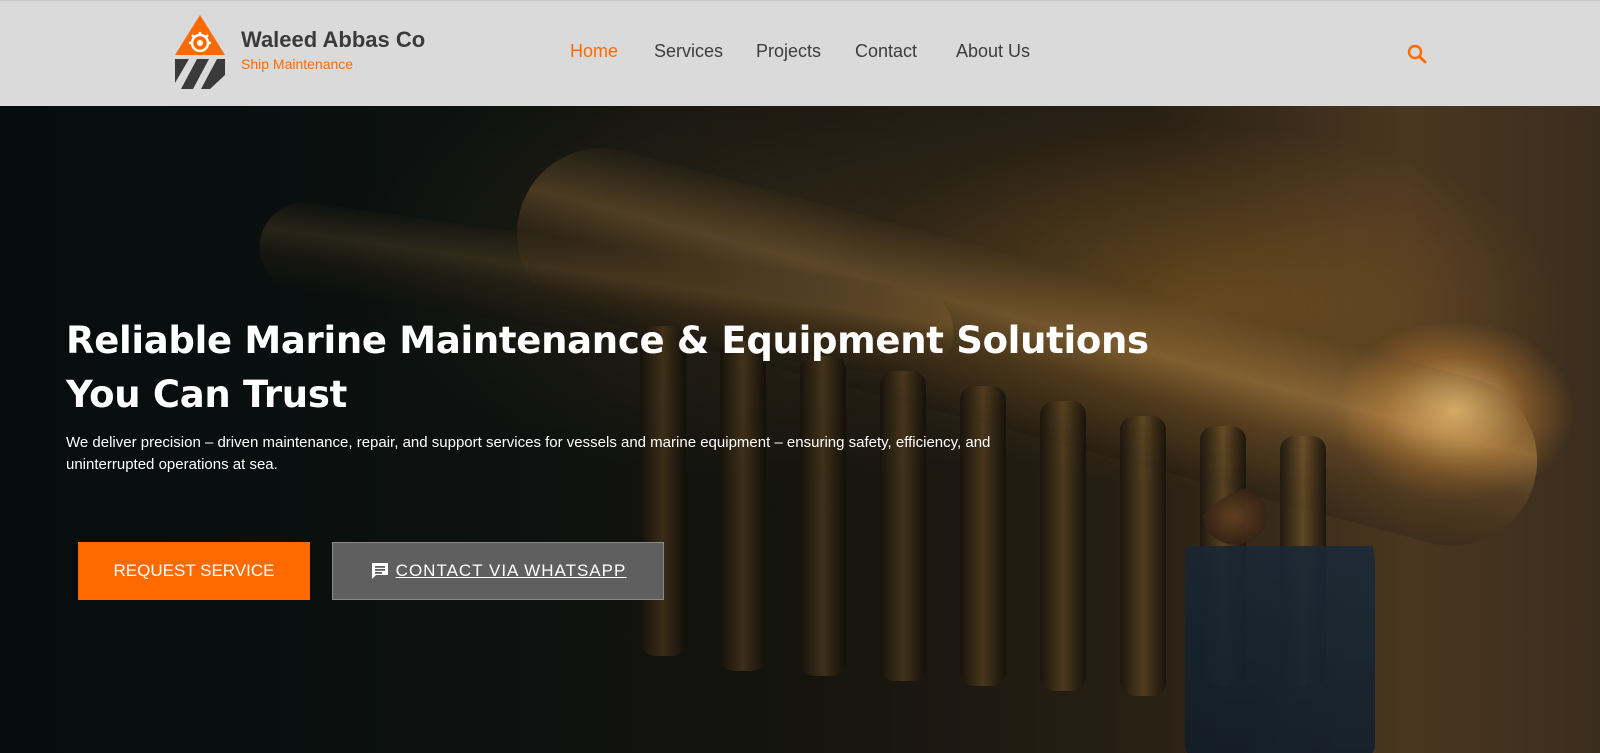 The image size is (1600, 753). Describe the element at coordinates (194, 571) in the screenshot. I see `request-service-button: REQUEST SERVICE` at that location.